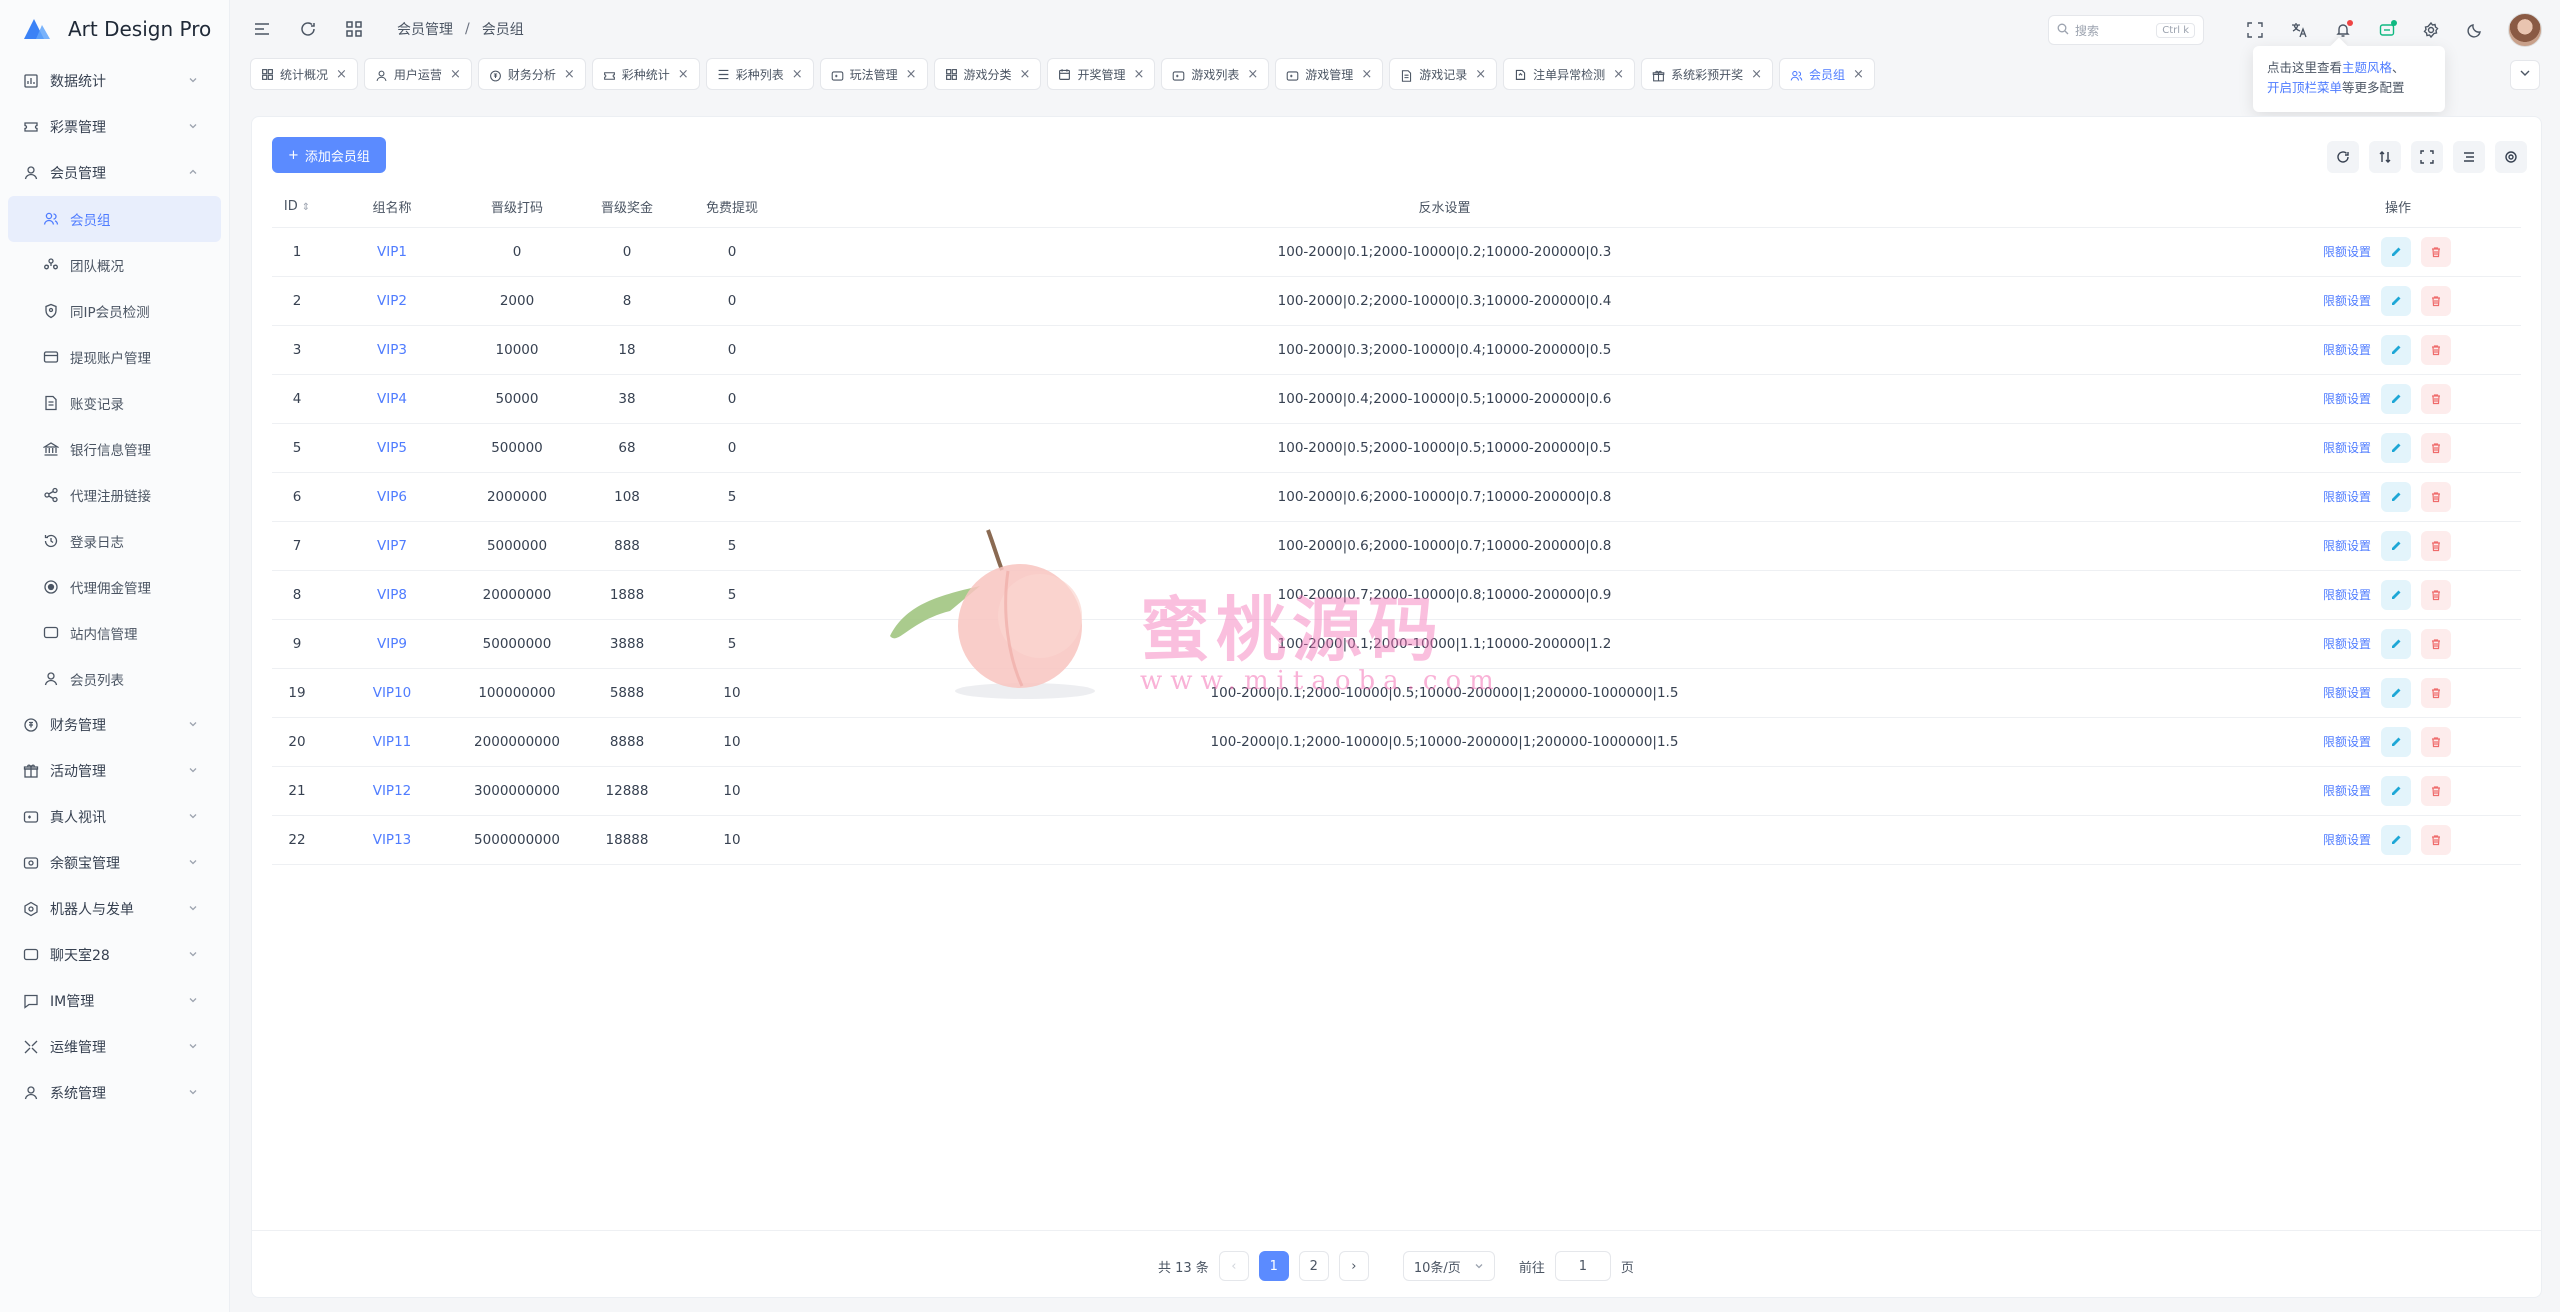  What do you see at coordinates (297, 207) in the screenshot?
I see `column-header-id: ID ⇕` at bounding box center [297, 207].